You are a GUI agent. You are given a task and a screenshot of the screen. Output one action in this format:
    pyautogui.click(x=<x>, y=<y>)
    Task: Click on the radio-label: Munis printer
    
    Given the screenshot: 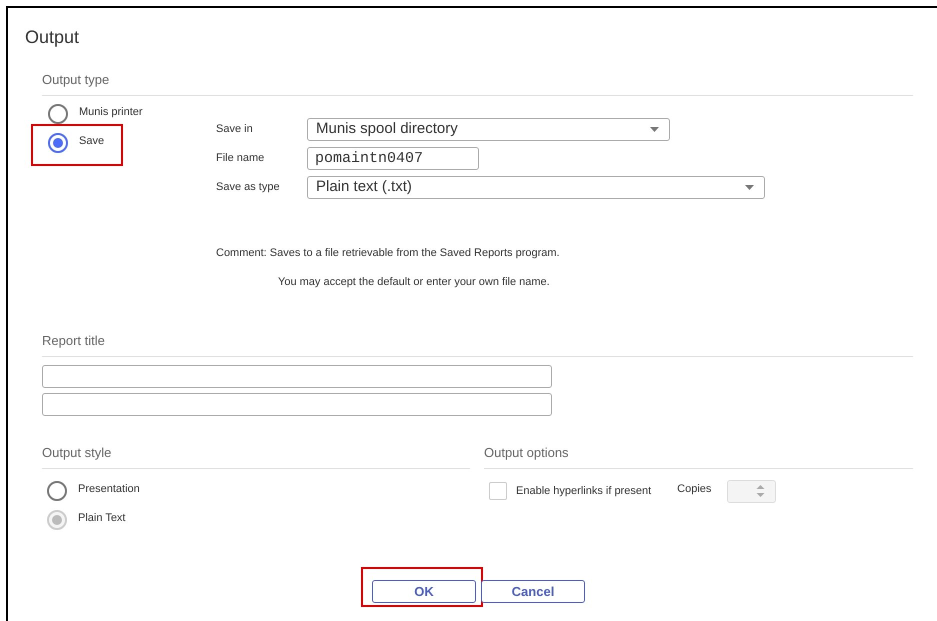 What is the action you would take?
    pyautogui.click(x=111, y=112)
    